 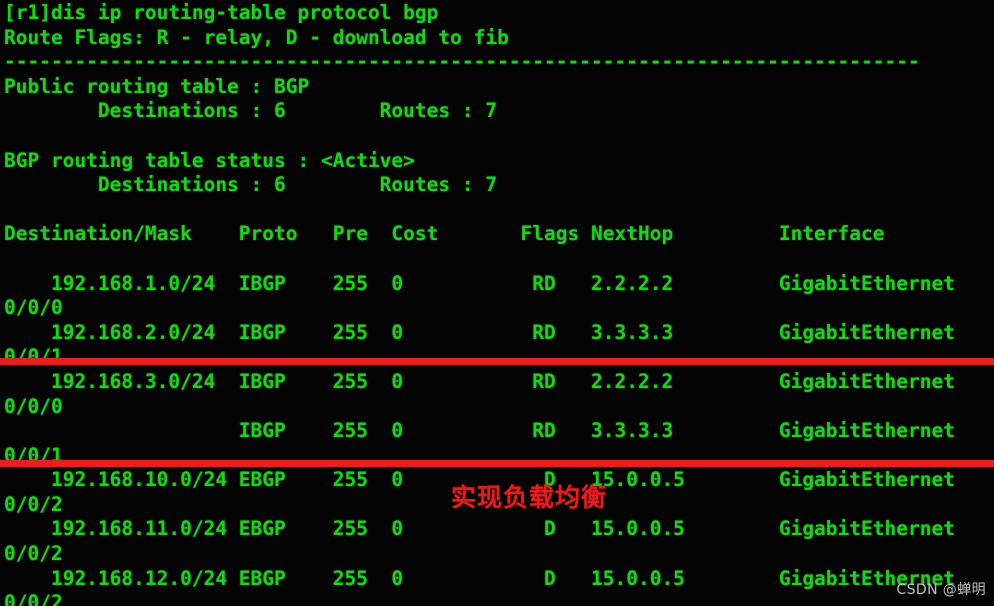 What do you see at coordinates (479, 431) in the screenshot?
I see `table-row: IBGP 255 0 RD 3.3.3.3 GigabitEthernet` at bounding box center [479, 431].